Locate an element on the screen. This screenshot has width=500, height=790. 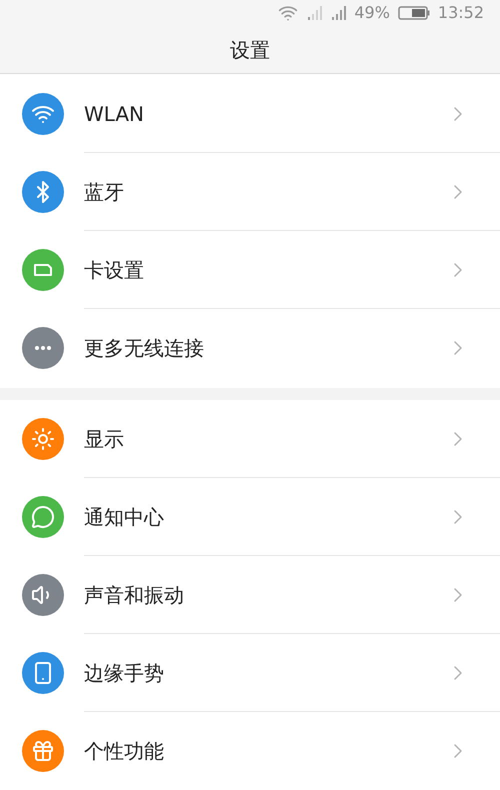
row-label: 卡设置 is located at coordinates (114, 270).